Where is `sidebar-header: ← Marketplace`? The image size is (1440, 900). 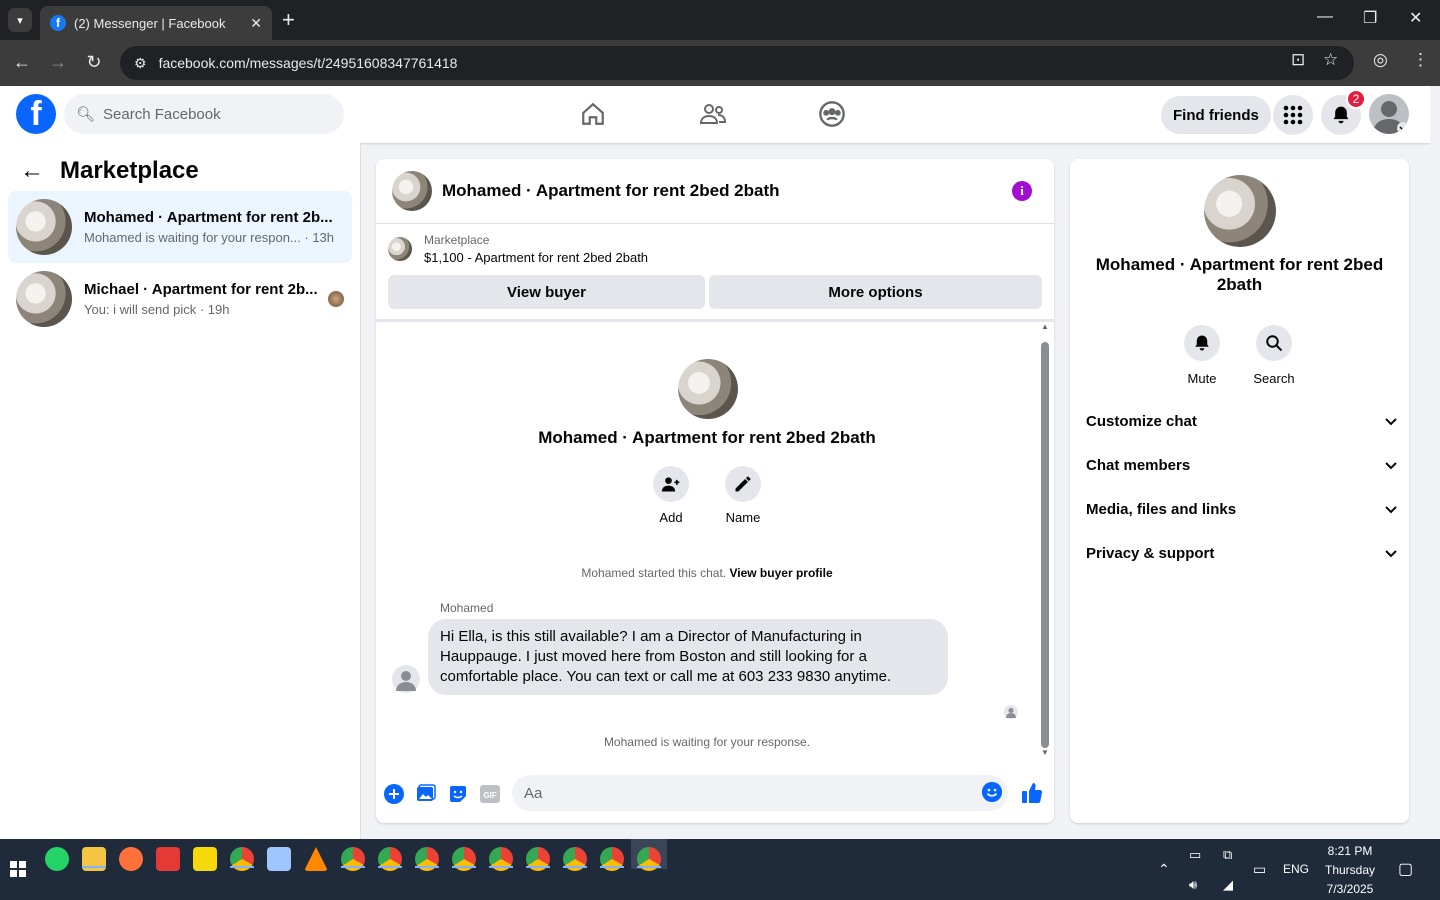 sidebar-header: ← Marketplace is located at coordinates (109, 171).